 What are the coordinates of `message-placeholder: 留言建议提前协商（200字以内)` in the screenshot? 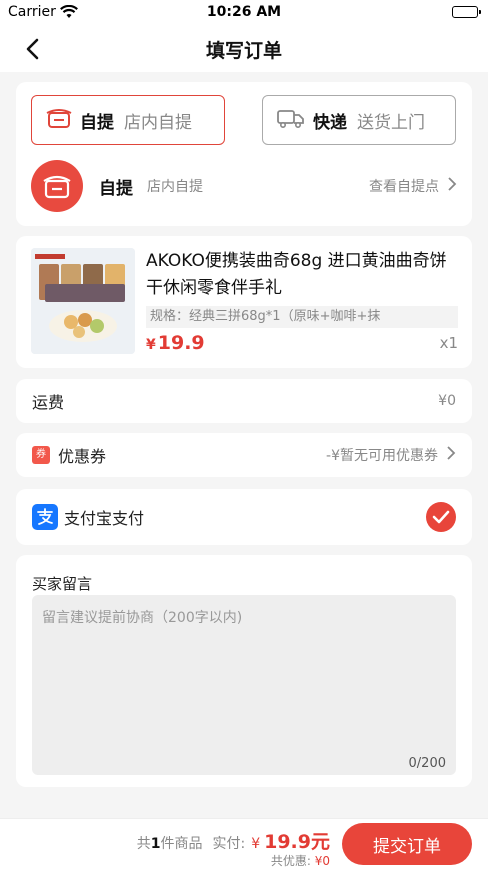 It's located at (142, 618).